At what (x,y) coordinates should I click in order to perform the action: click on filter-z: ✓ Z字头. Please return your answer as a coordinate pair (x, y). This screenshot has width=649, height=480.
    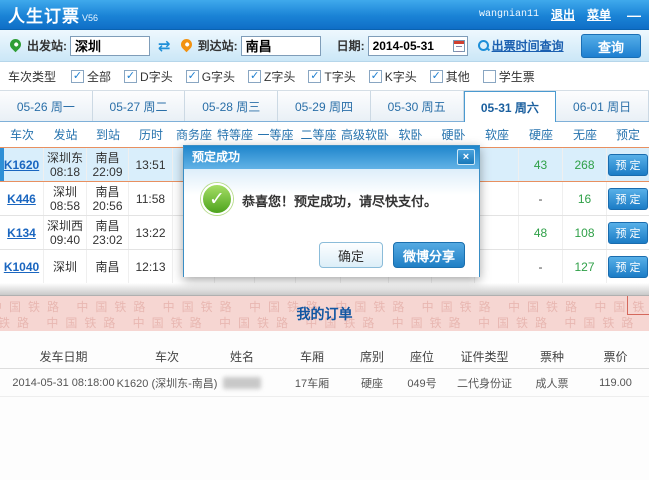
    Looking at the image, I should click on (271, 76).